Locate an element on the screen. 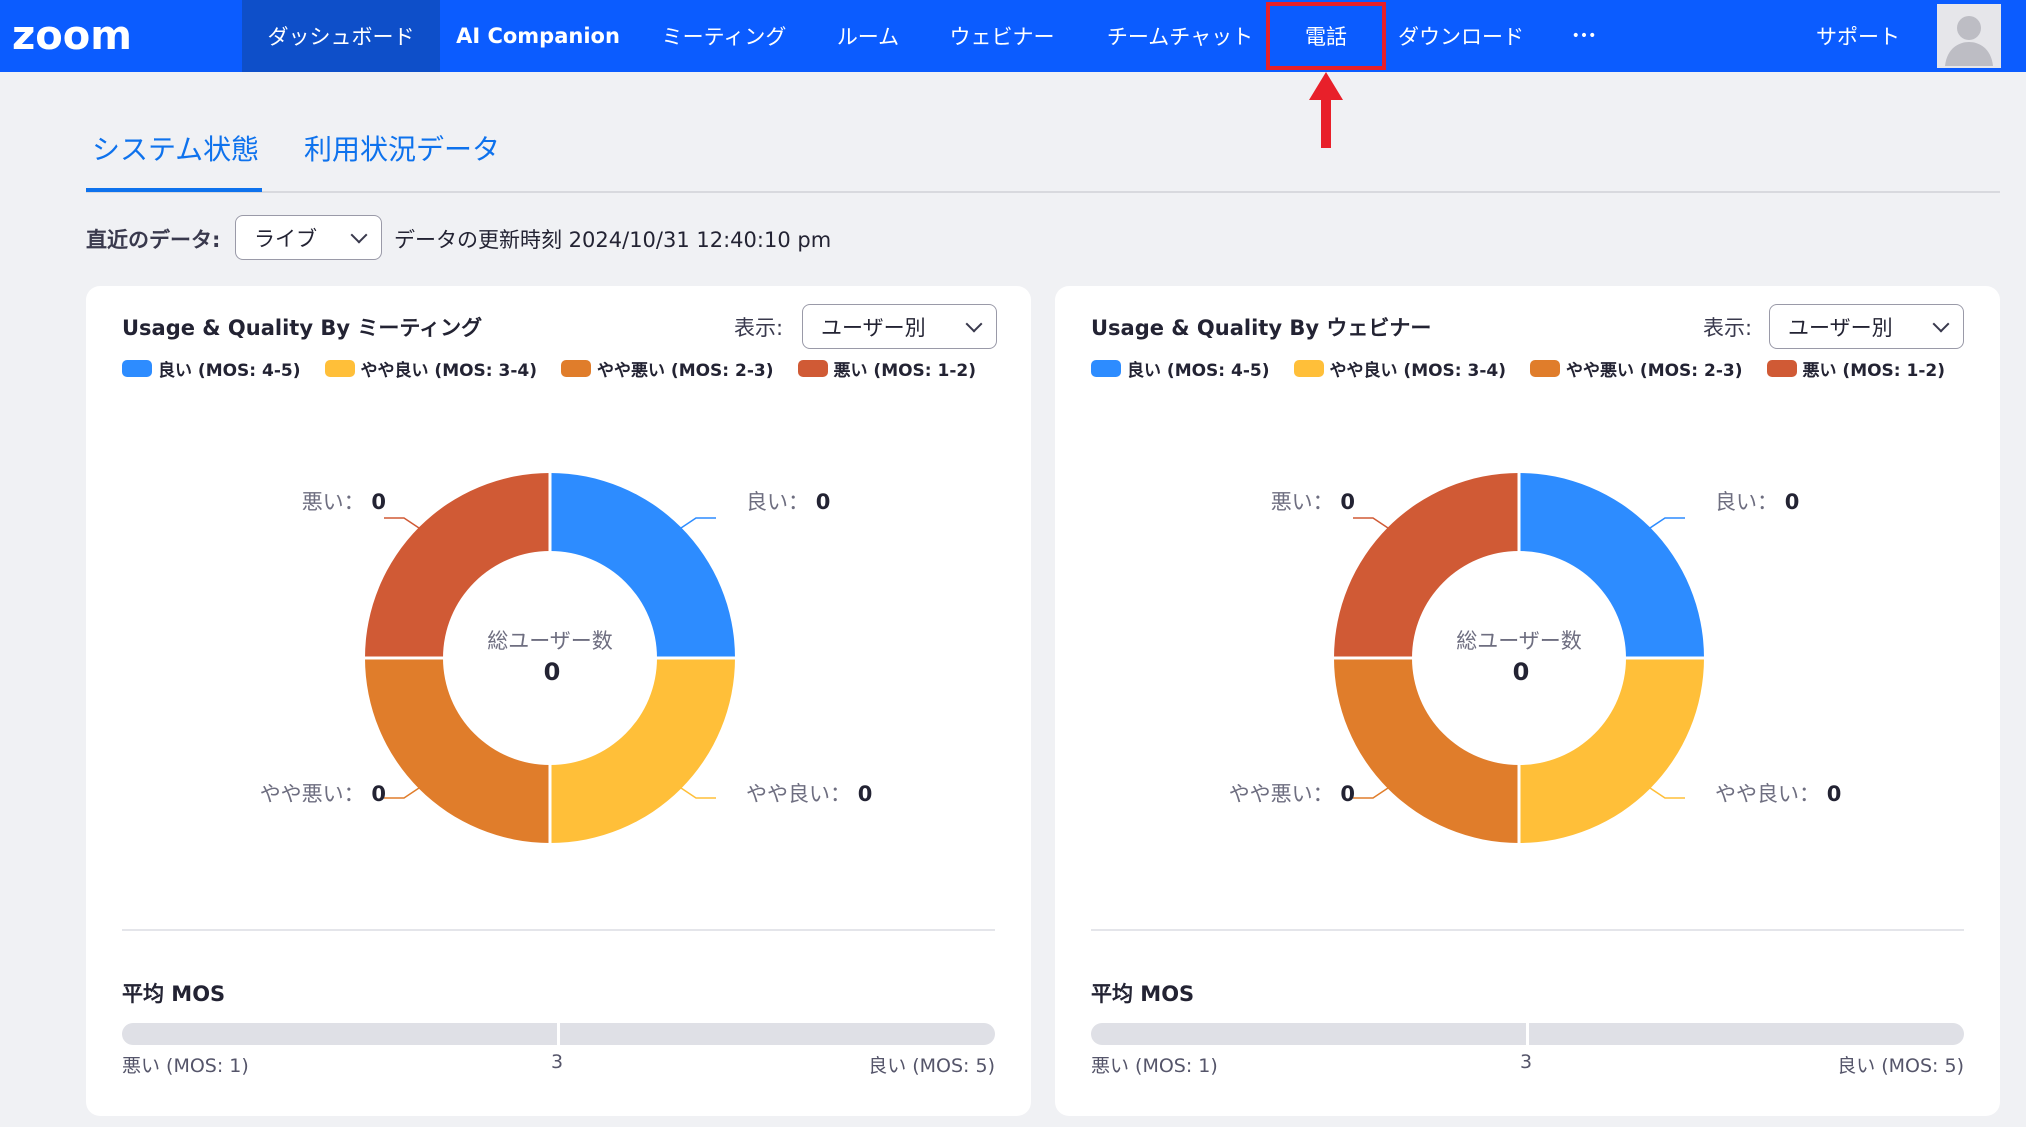 The height and width of the screenshot is (1127, 2026). nav-downloads: ダウンロード is located at coordinates (1461, 36).